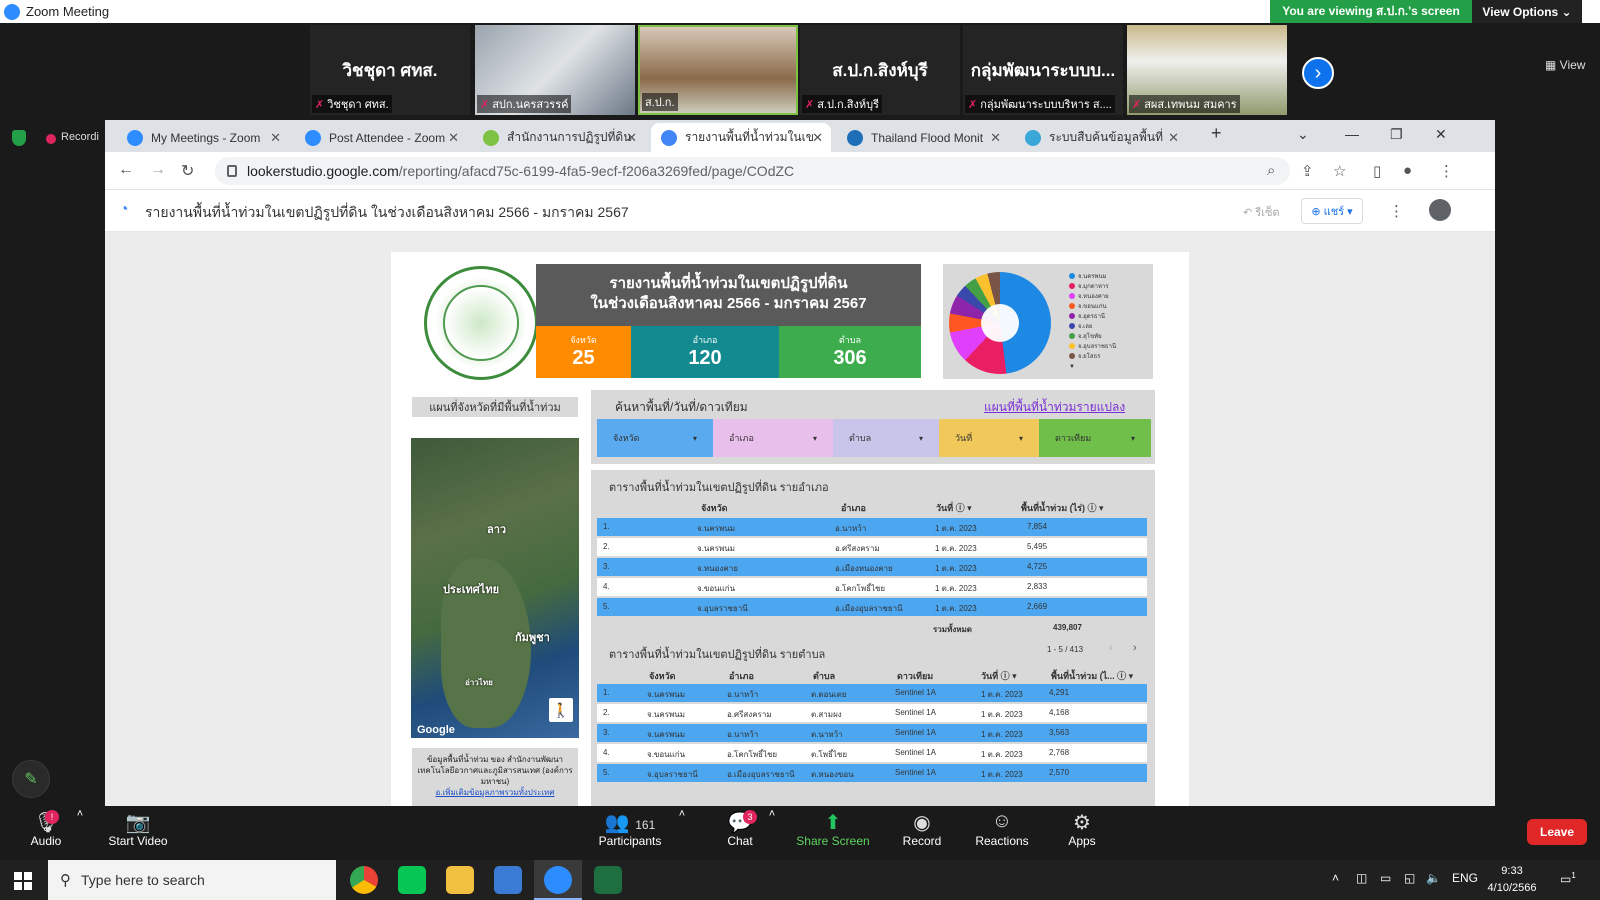  What do you see at coordinates (495, 588) in the screenshot?
I see `flood-map: ลาว ประเทศไทย กัมพูชา อ่าวไทย 🚶 Google` at bounding box center [495, 588].